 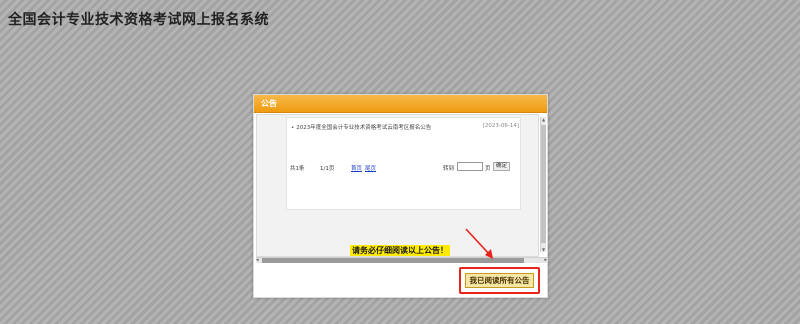 What do you see at coordinates (488, 169) in the screenshot?
I see `pager-page-unit: 页` at bounding box center [488, 169].